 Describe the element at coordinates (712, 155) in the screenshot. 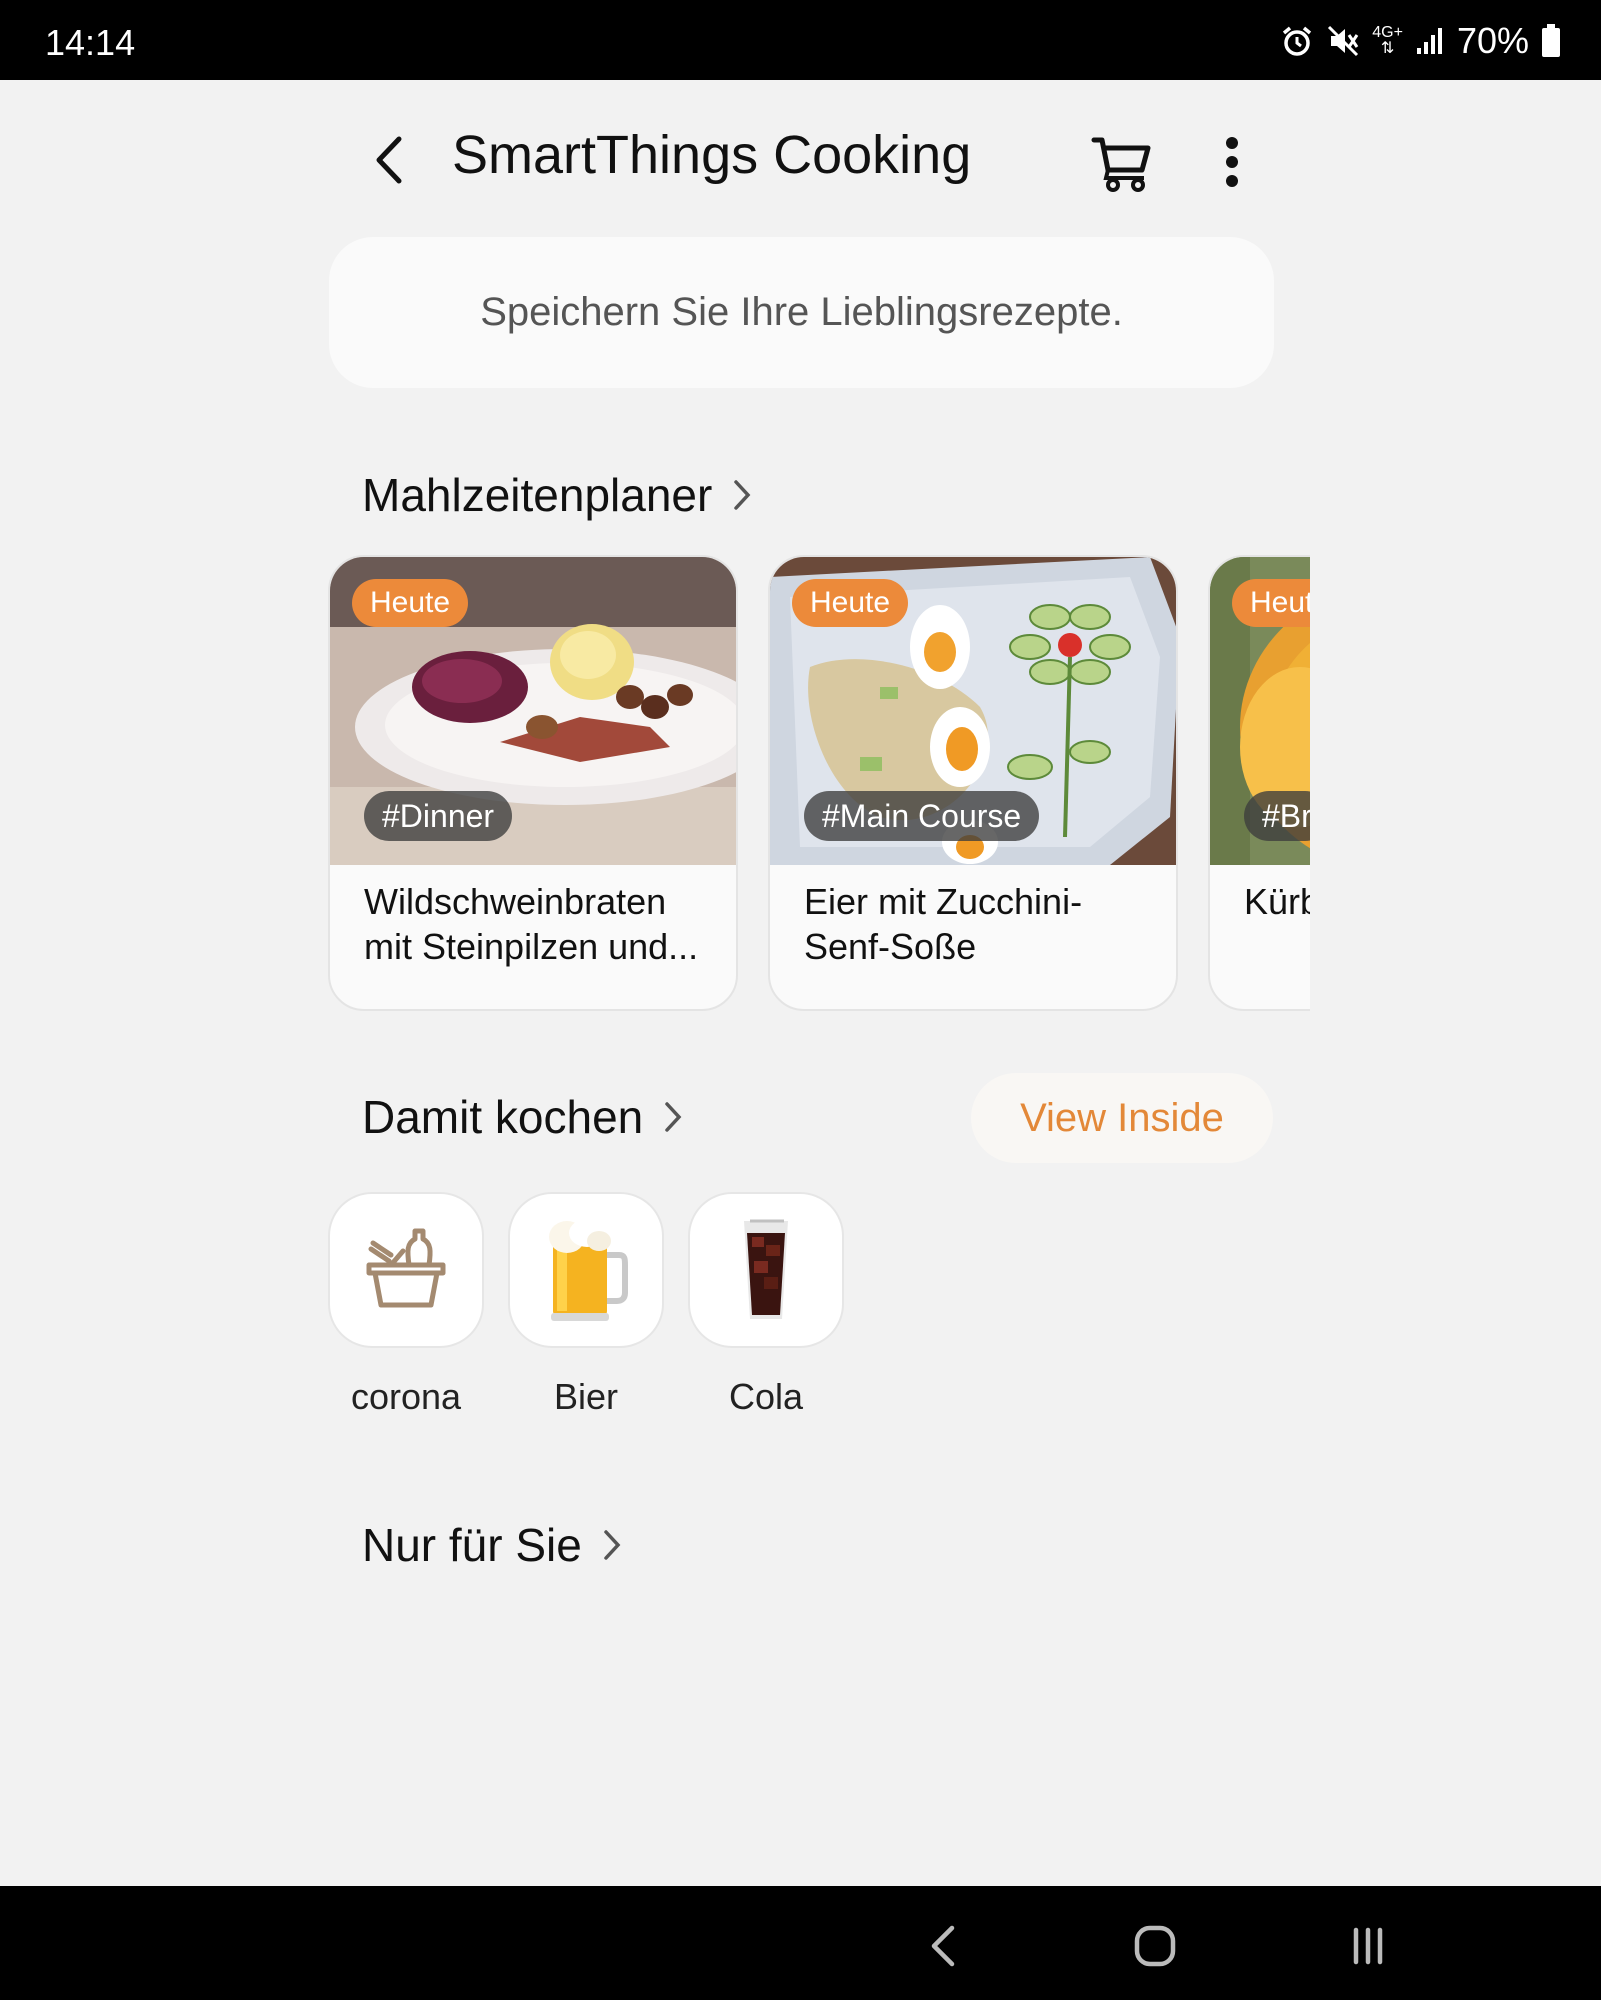

I see `app-title: SmartThings Cooking` at that location.